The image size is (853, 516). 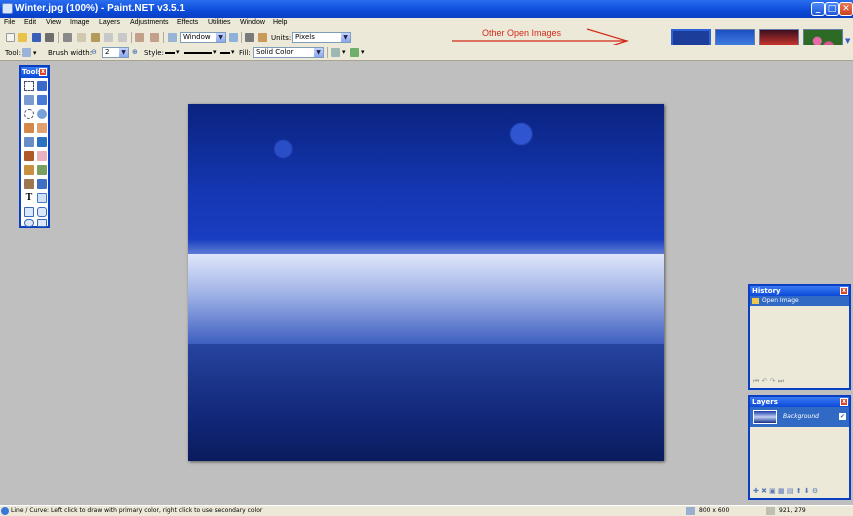 What do you see at coordinates (139, 37) in the screenshot?
I see `undo-icon` at bounding box center [139, 37].